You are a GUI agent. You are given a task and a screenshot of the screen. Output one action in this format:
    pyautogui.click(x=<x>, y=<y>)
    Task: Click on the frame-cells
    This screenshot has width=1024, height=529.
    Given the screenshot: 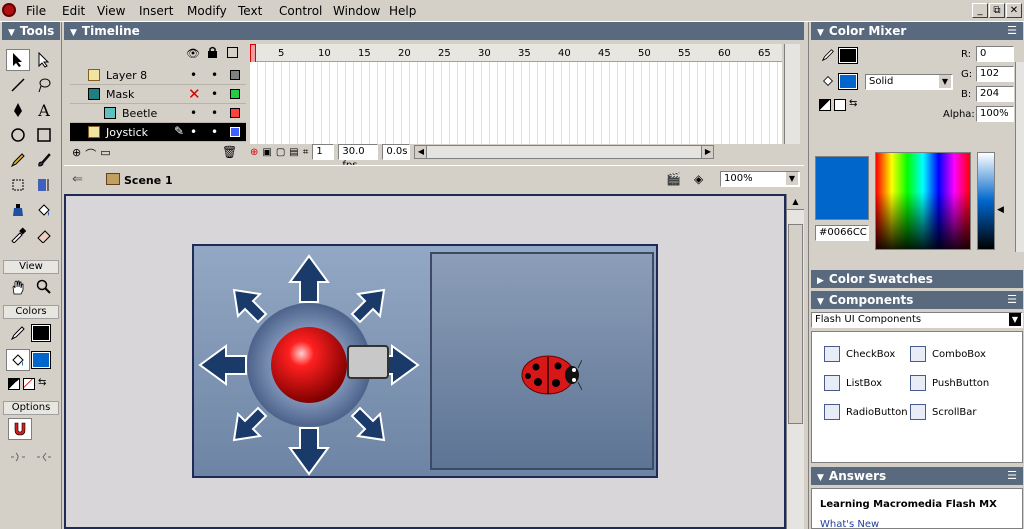 What is the action you would take?
    pyautogui.click(x=516, y=103)
    